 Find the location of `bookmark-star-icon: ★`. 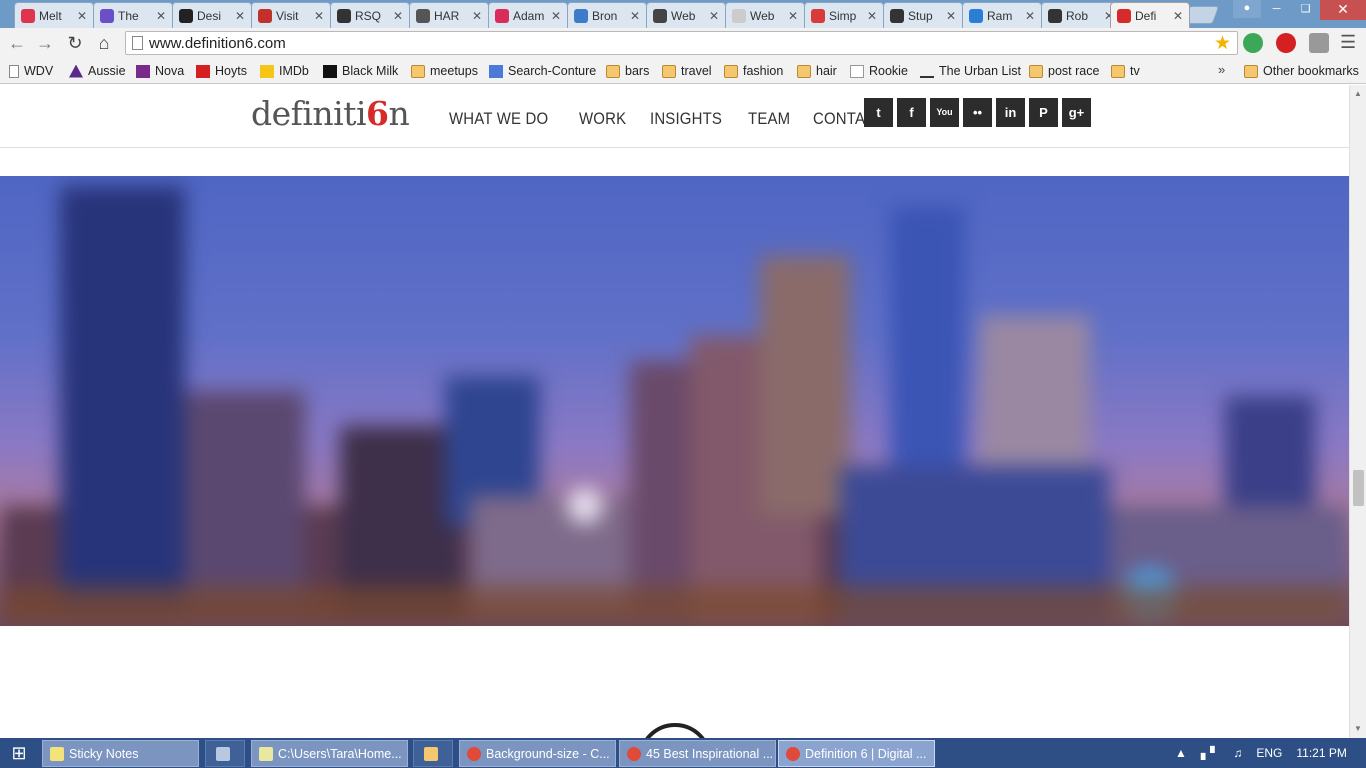

bookmark-star-icon: ★ is located at coordinates (1222, 43).